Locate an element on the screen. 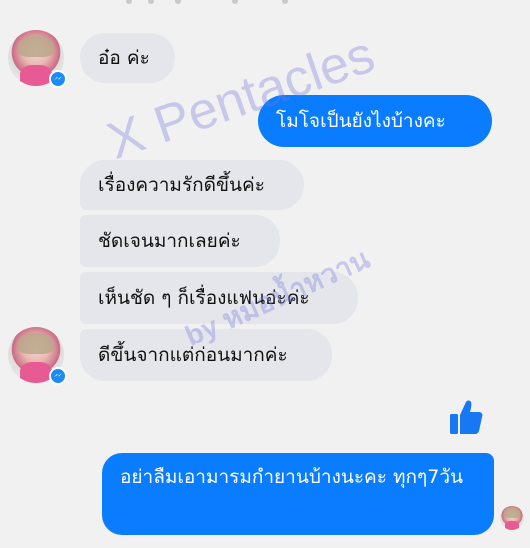  message-bubble-incoming: ดีขึ้นจากแต่ก่อนมากค่ะ is located at coordinates (206, 355).